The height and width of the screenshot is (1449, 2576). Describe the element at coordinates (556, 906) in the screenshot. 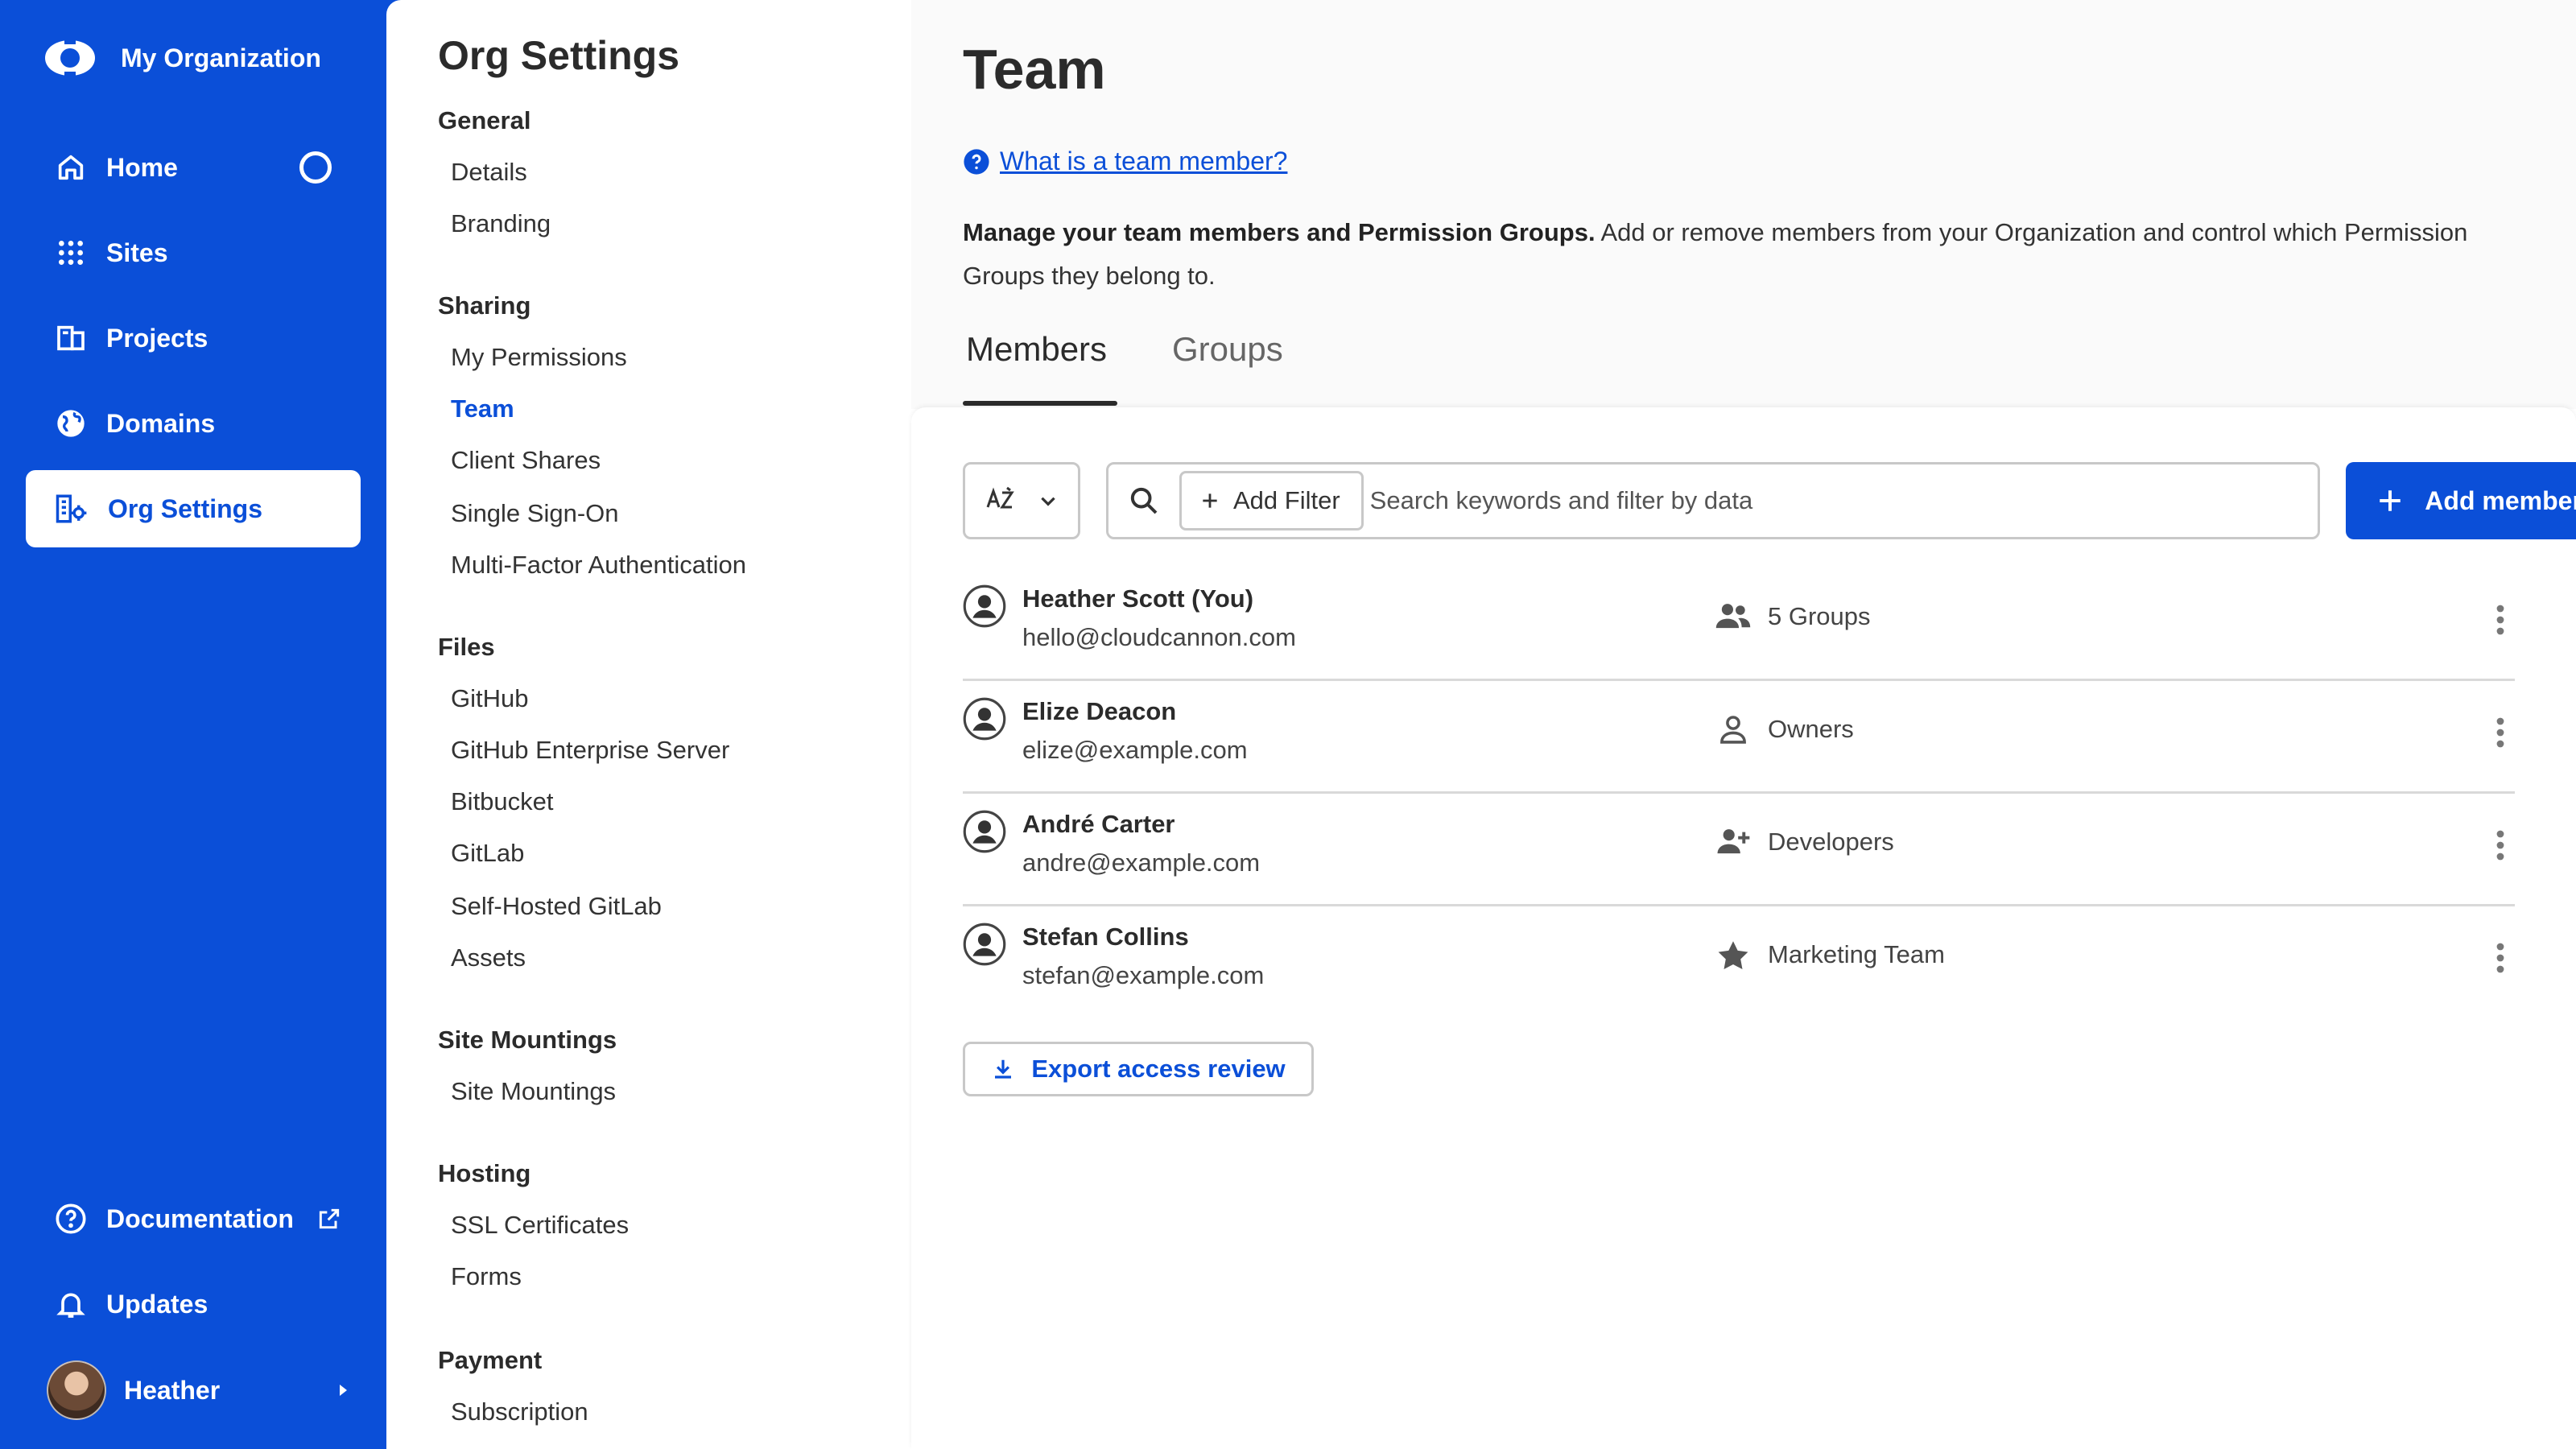

I see `settings-link-self-hosted-gitlab: Self-Hosted GitLab` at that location.